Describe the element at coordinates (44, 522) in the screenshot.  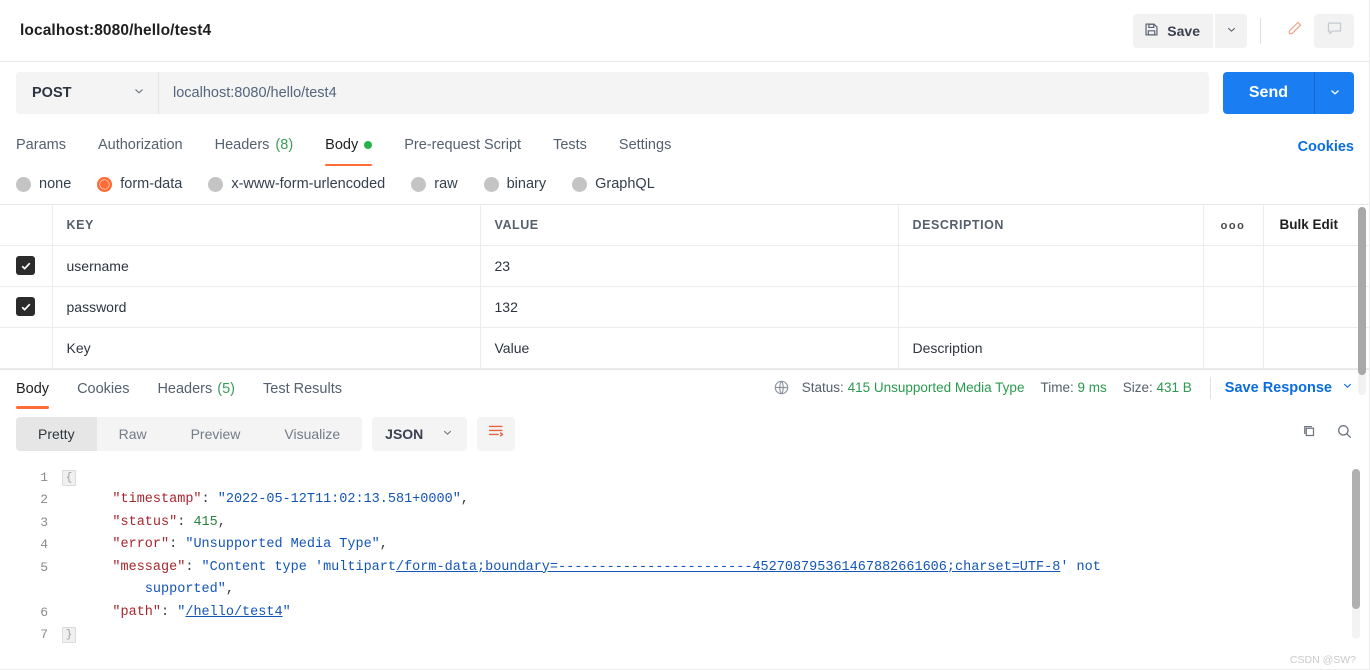
I see `line-number: 3` at that location.